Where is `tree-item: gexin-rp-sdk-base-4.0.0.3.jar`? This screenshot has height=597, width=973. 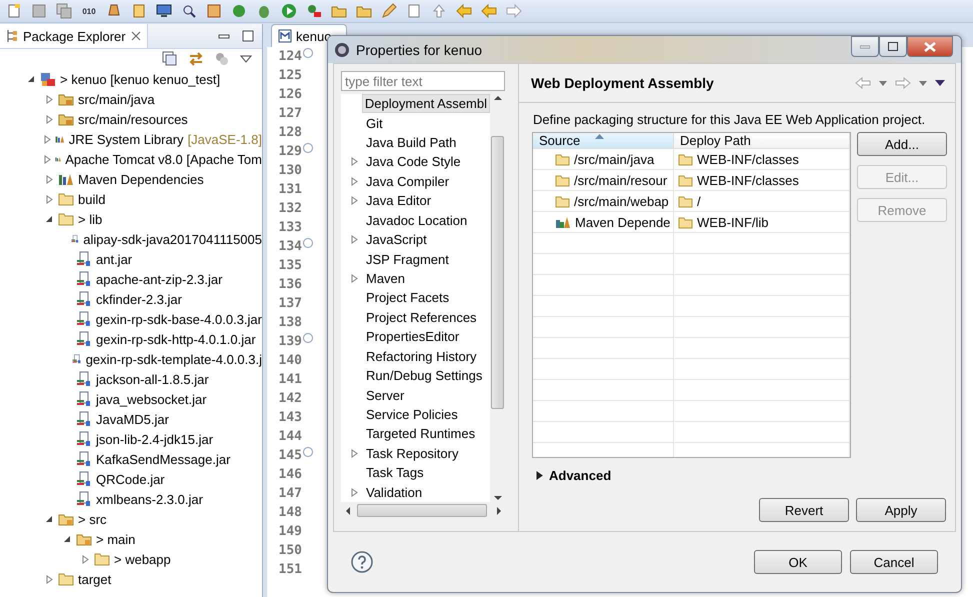 tree-item: gexin-rp-sdk-base-4.0.0.3.jar is located at coordinates (179, 319).